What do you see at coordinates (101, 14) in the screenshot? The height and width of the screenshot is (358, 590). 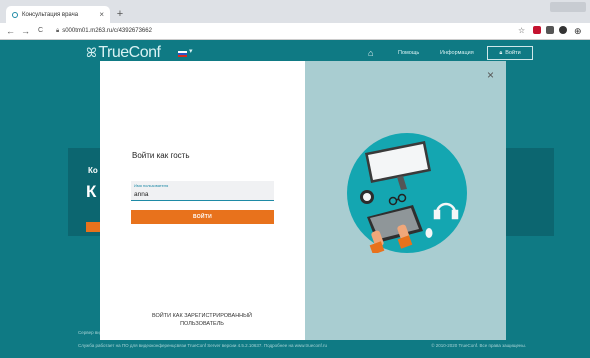 I see `tab-close-icon: ×` at bounding box center [101, 14].